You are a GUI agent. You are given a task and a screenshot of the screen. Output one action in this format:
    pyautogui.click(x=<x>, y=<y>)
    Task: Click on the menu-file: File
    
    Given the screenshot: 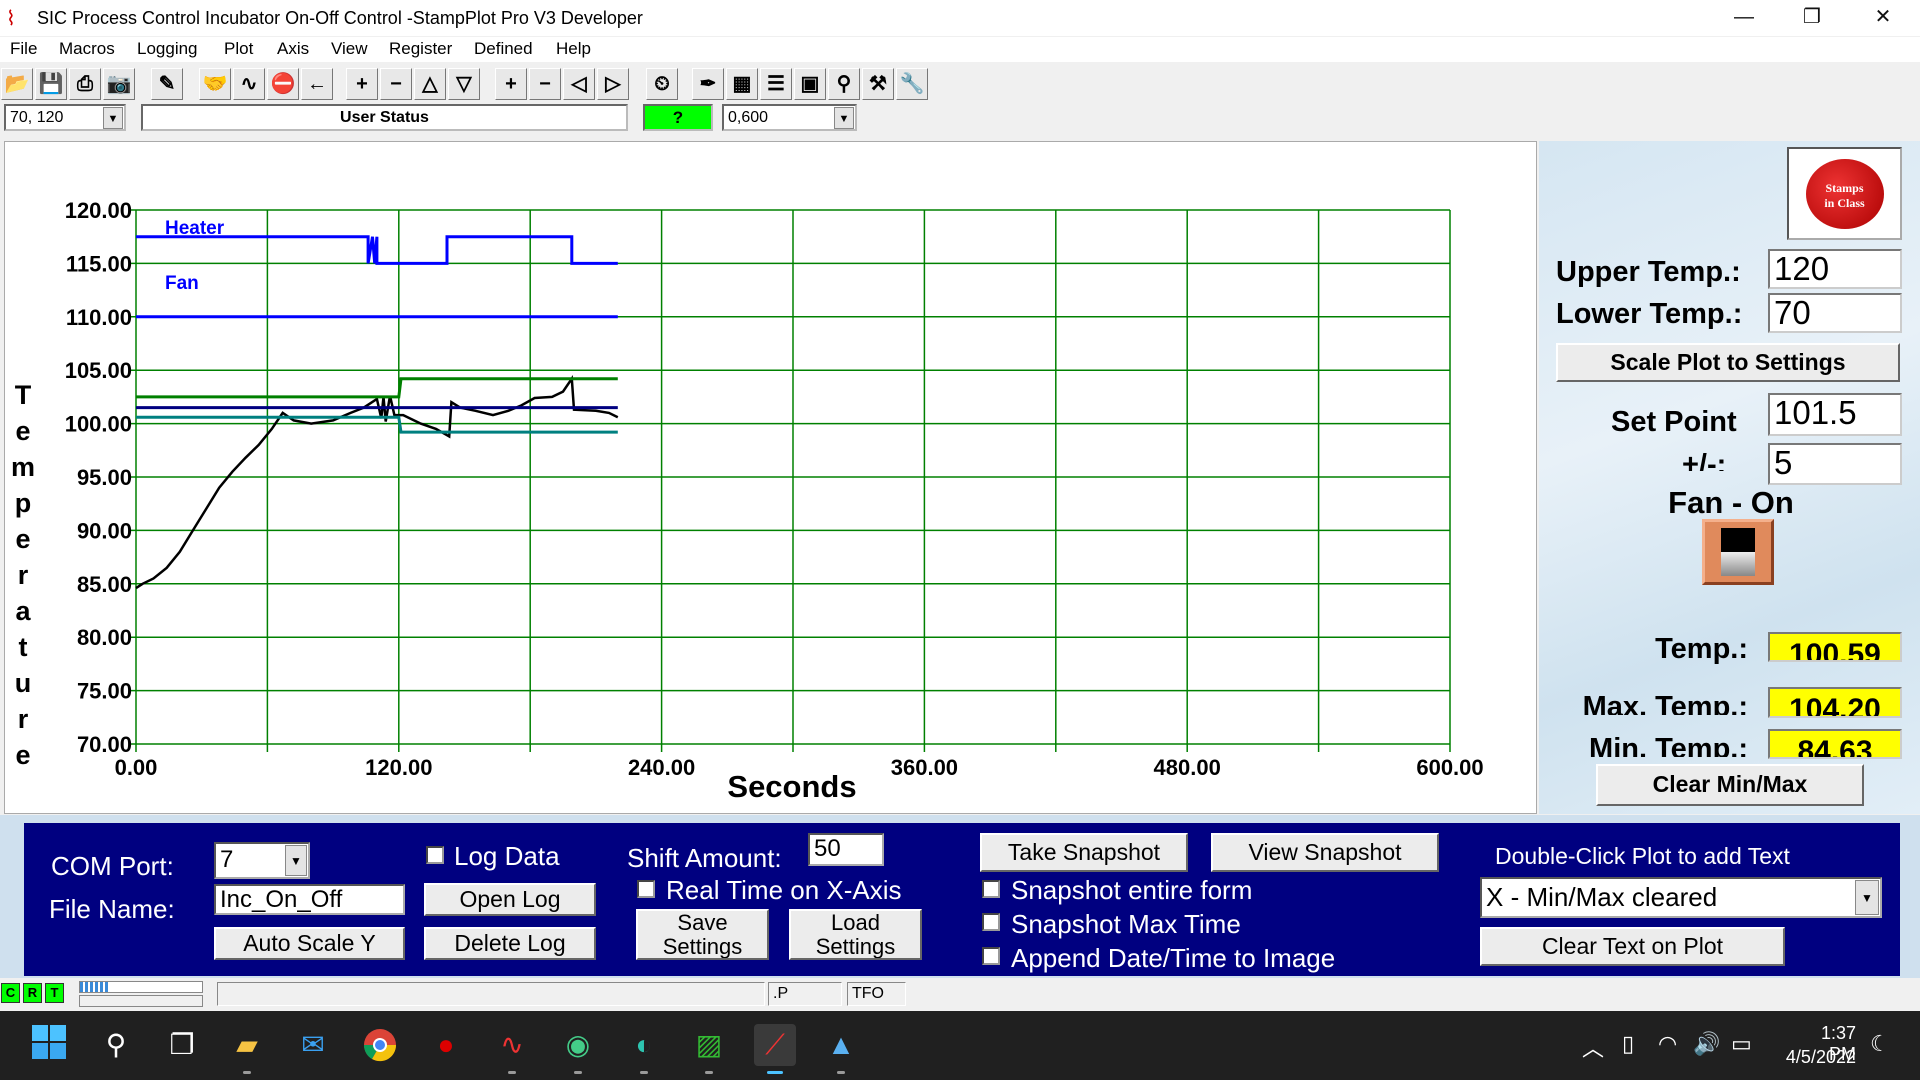 What is the action you would take?
    pyautogui.click(x=23, y=49)
    